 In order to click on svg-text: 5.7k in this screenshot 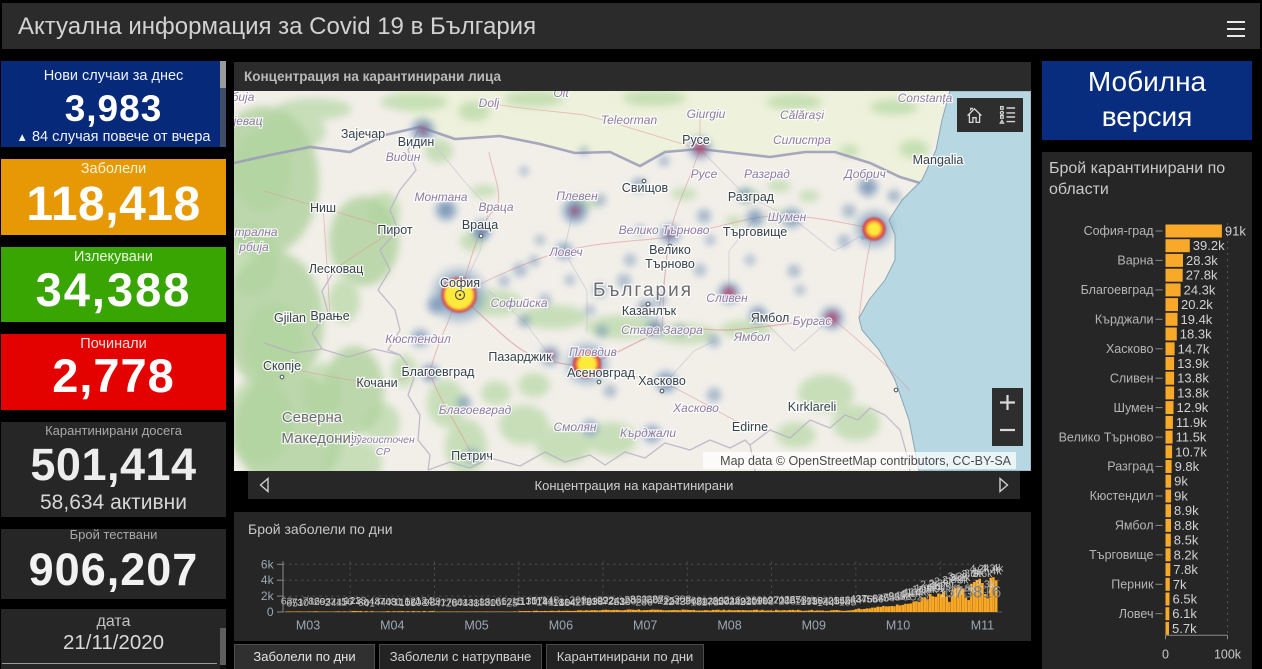, I will do `click(1184, 628)`.